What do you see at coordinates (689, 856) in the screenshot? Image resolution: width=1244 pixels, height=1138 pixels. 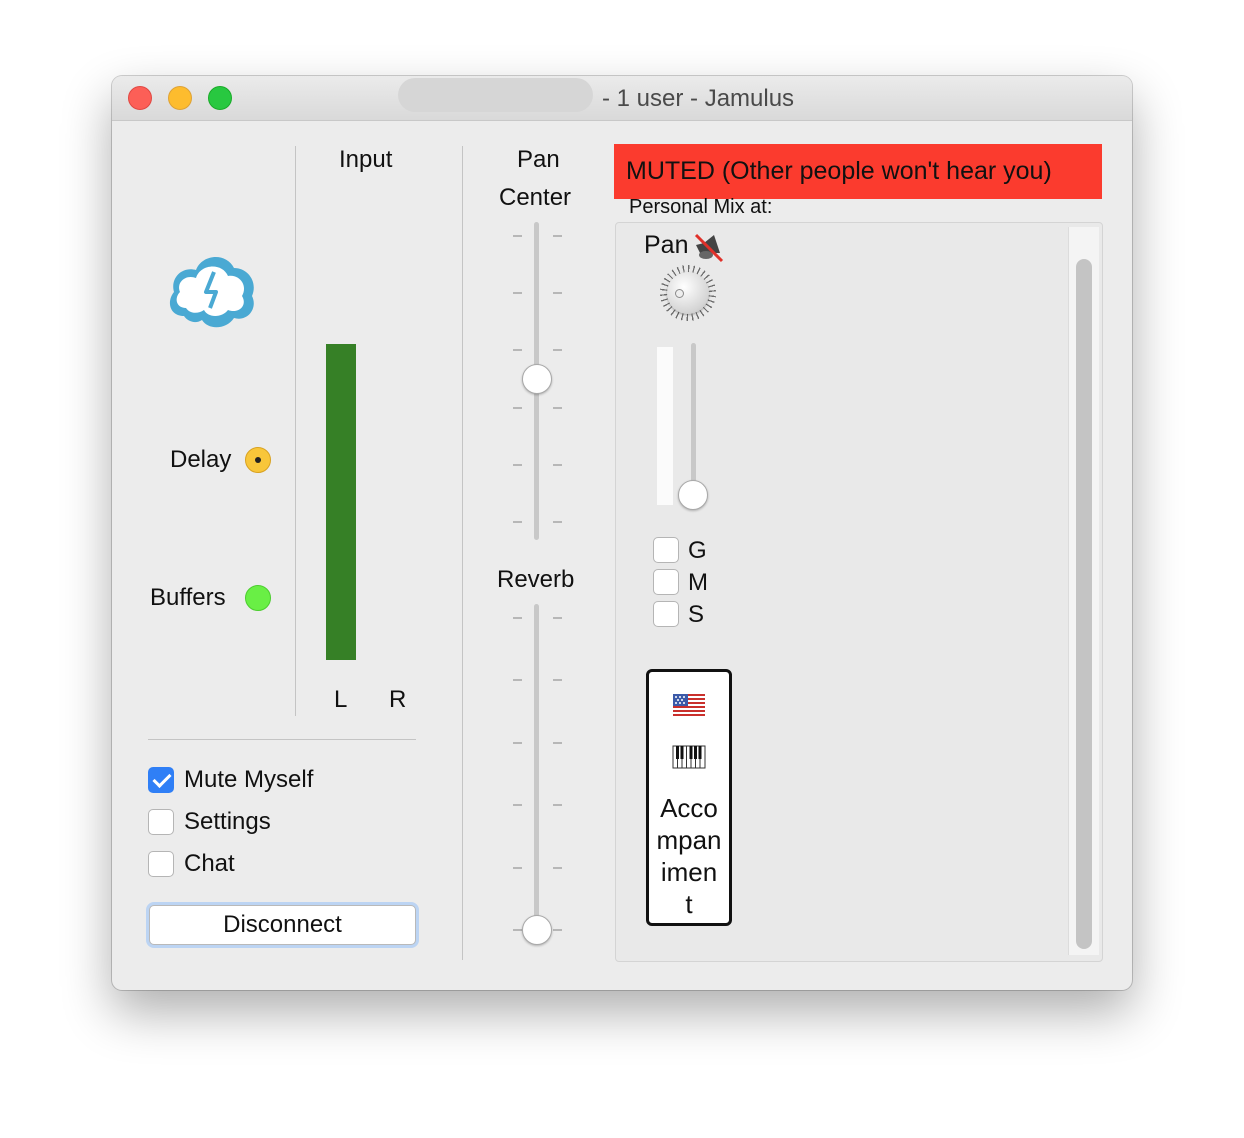 I see `channel-name: Acco mpan imen t` at bounding box center [689, 856].